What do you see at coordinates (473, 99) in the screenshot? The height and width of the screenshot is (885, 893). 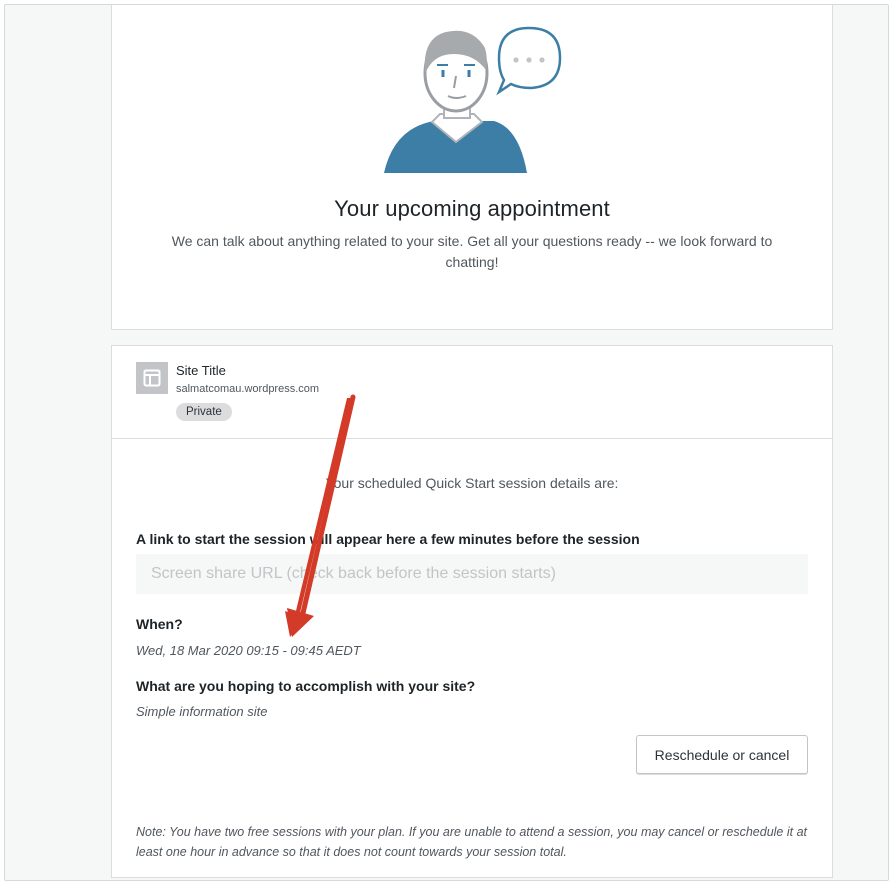 I see `support-person-illustration` at bounding box center [473, 99].